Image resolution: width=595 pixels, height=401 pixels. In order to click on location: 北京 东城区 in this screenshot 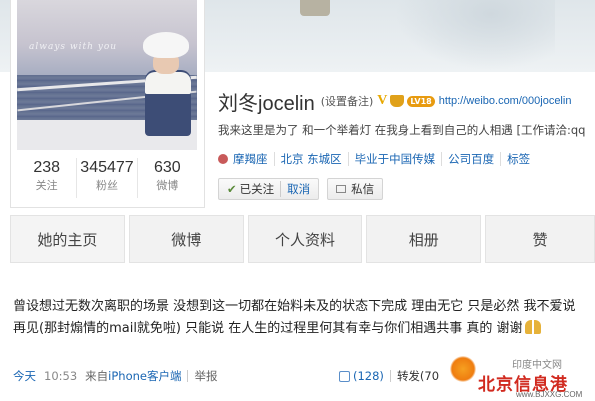, I will do `click(311, 159)`.